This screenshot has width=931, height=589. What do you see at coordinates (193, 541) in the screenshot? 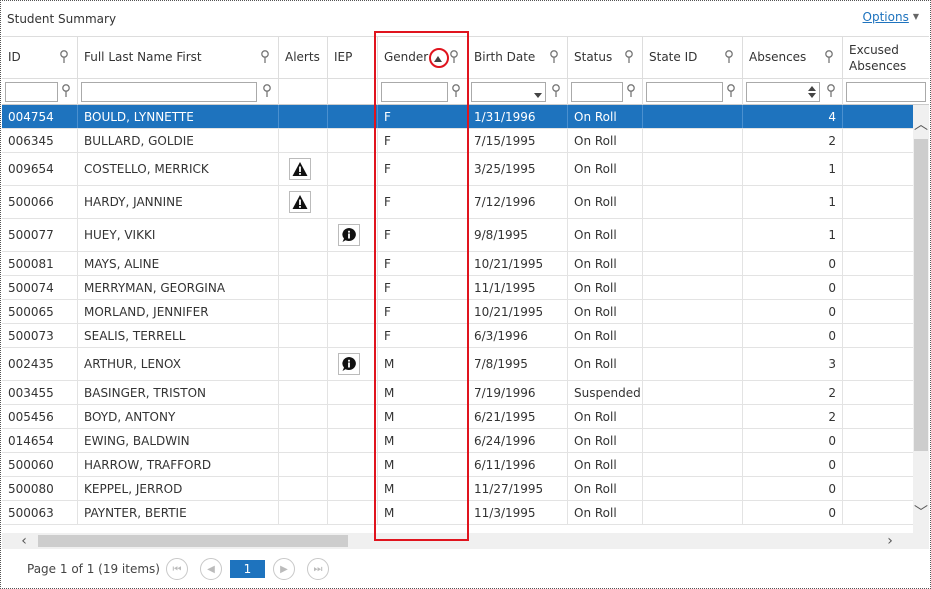
I see `horizontal-scroll-thumb` at bounding box center [193, 541].